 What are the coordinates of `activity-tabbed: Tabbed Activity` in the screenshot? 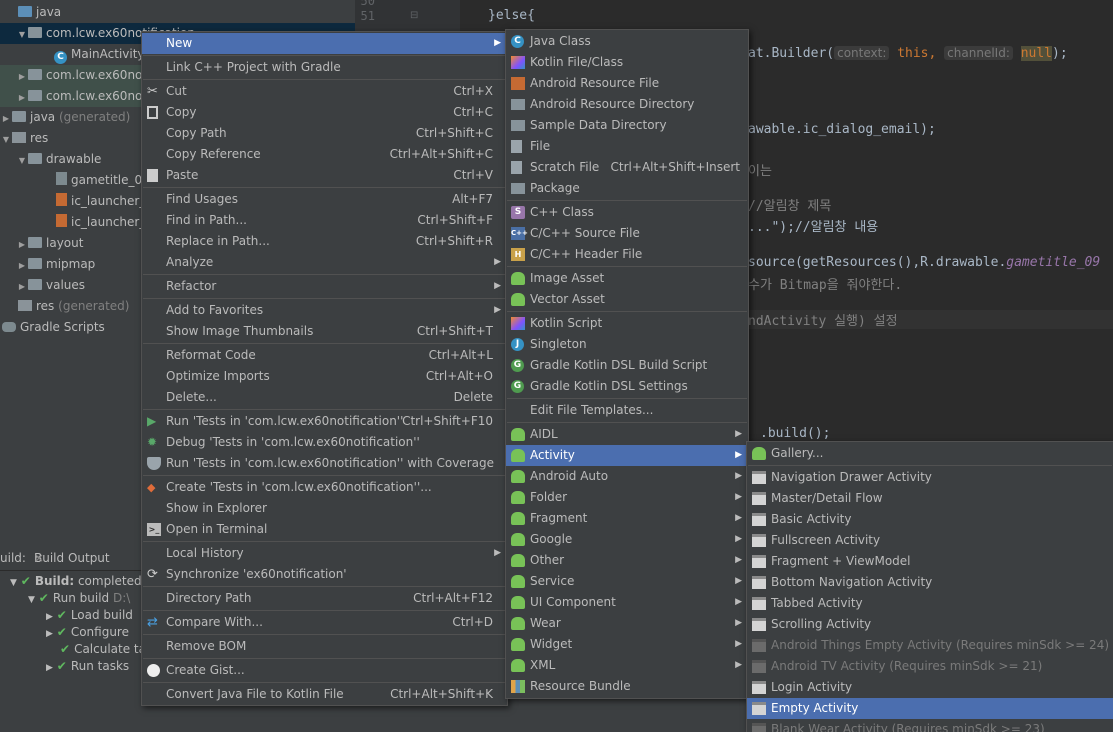 It's located at (930, 603).